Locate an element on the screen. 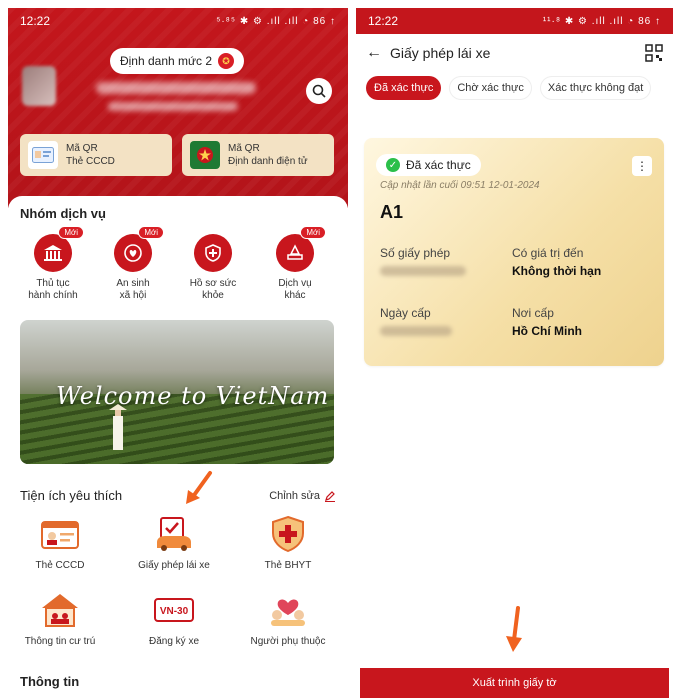 This screenshot has width=673, height=698. plate-text: VN-30 is located at coordinates (174, 611).